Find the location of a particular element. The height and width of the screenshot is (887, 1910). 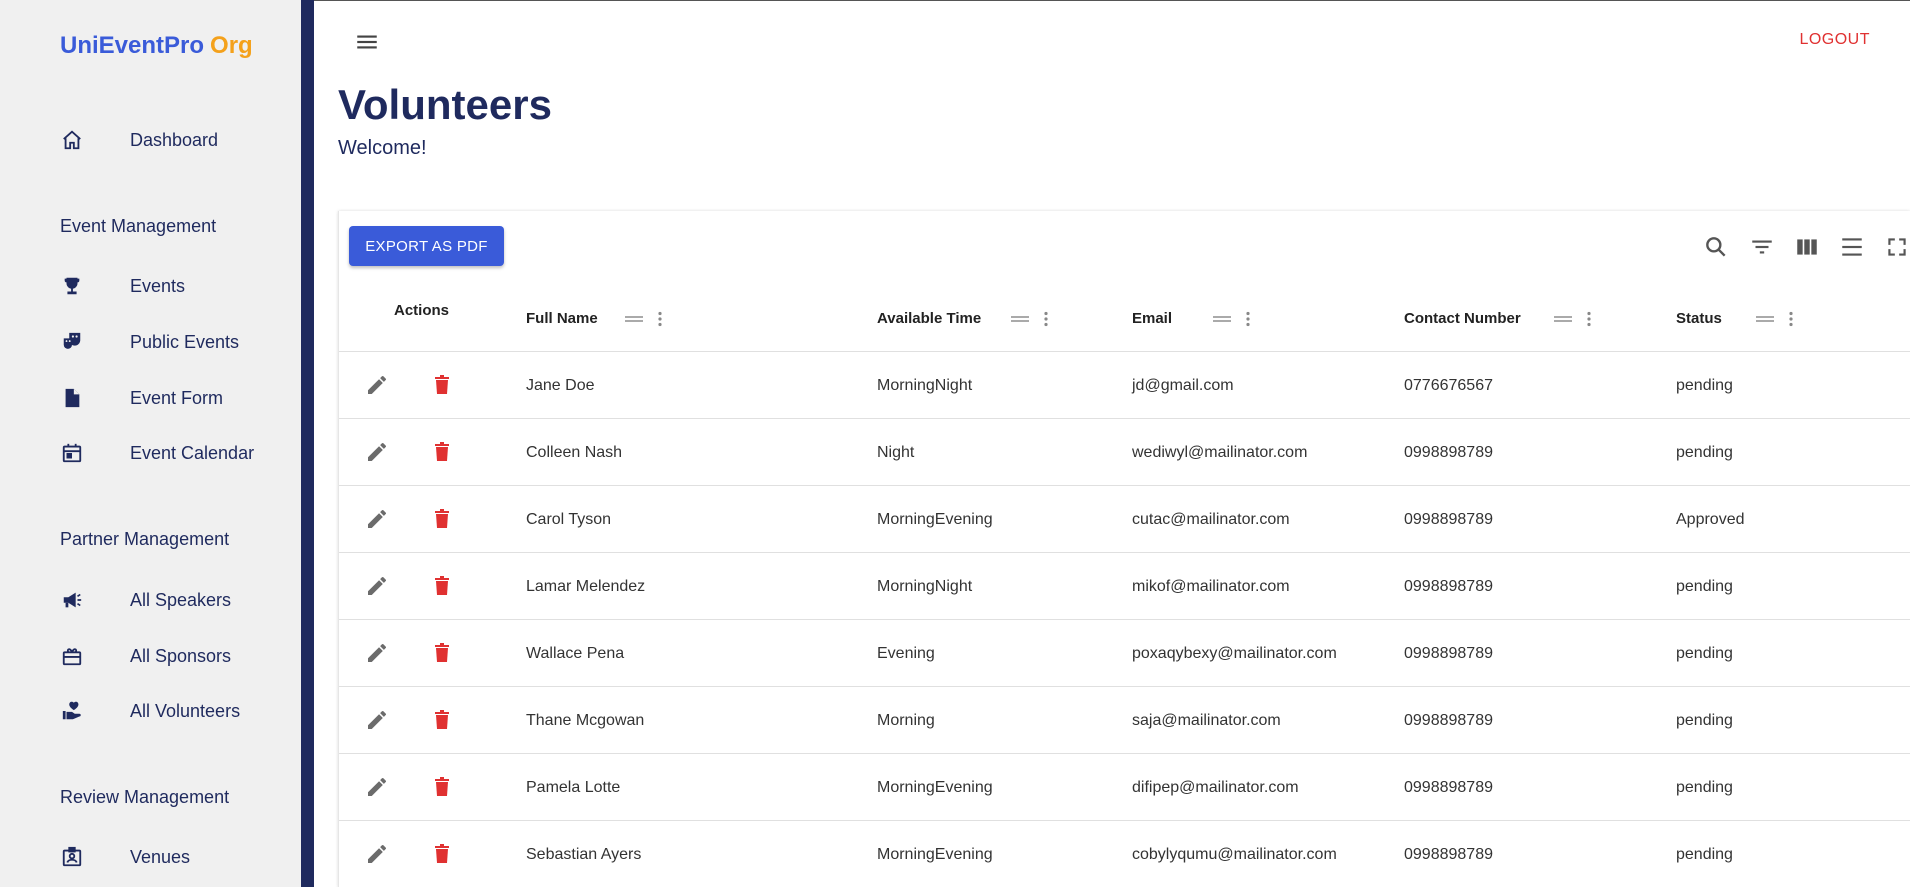

column-header-email: Email is located at coordinates (1152, 319).